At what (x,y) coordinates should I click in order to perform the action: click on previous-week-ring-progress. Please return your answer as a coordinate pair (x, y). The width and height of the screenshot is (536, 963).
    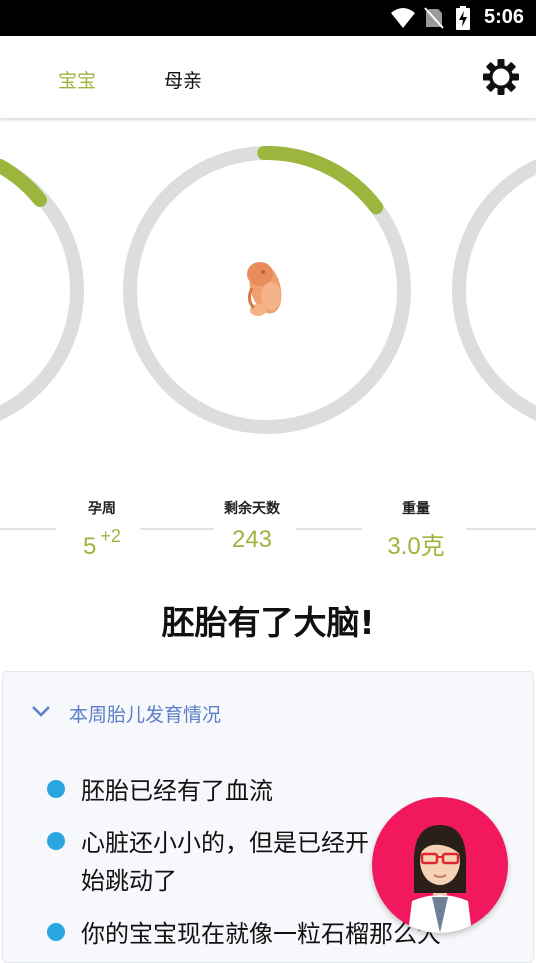
    Looking at the image, I should click on (23, 183).